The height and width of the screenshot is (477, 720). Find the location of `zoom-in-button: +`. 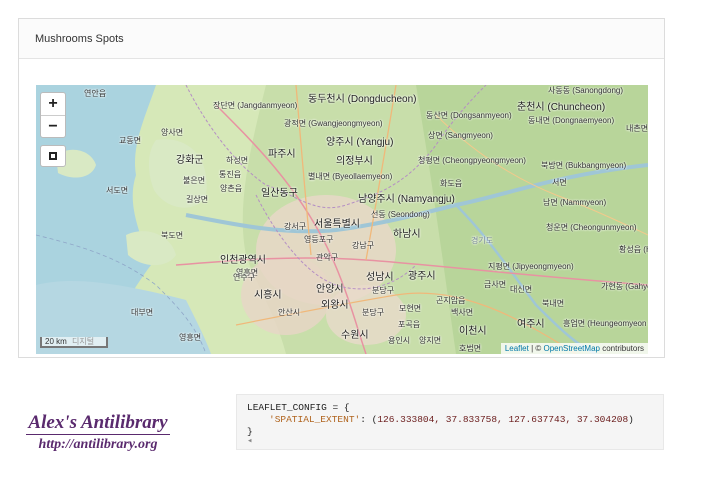

zoom-in-button: + is located at coordinates (53, 104).